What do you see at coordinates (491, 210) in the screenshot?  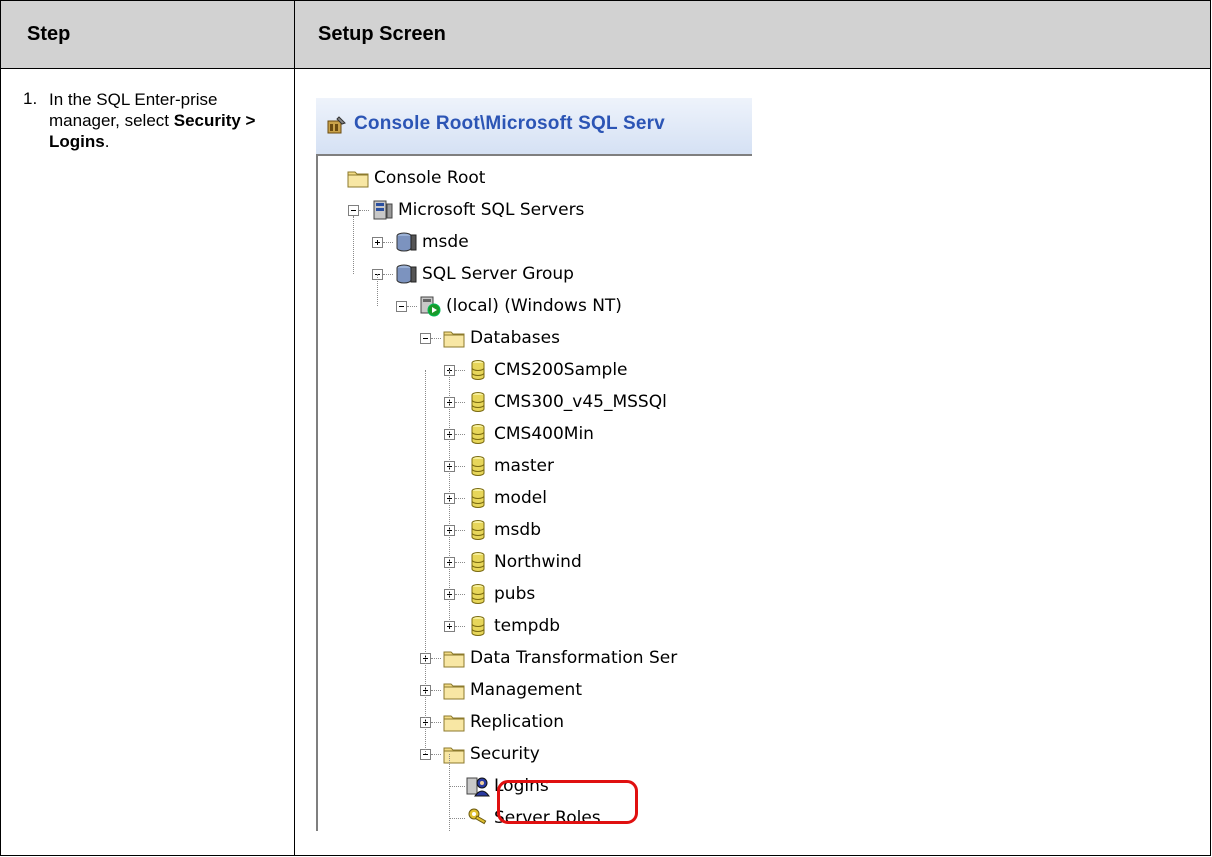 I see `tree-node-label: Microsoft SQL Servers` at bounding box center [491, 210].